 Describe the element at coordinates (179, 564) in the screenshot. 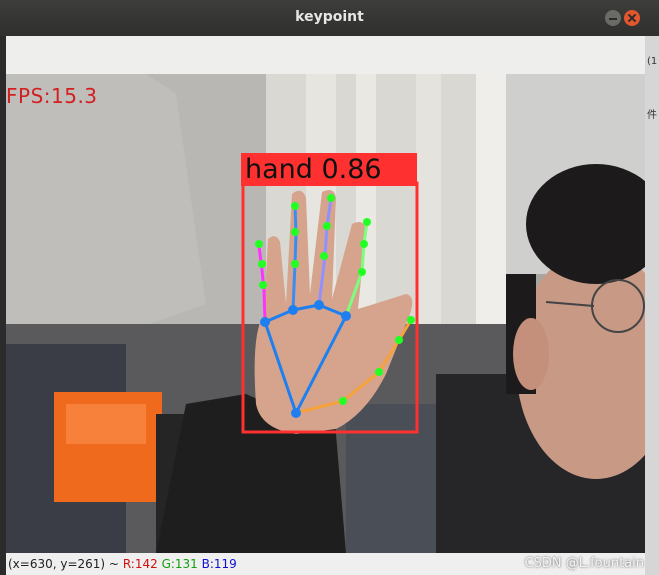

I see `pixel-green-value: G:131` at that location.